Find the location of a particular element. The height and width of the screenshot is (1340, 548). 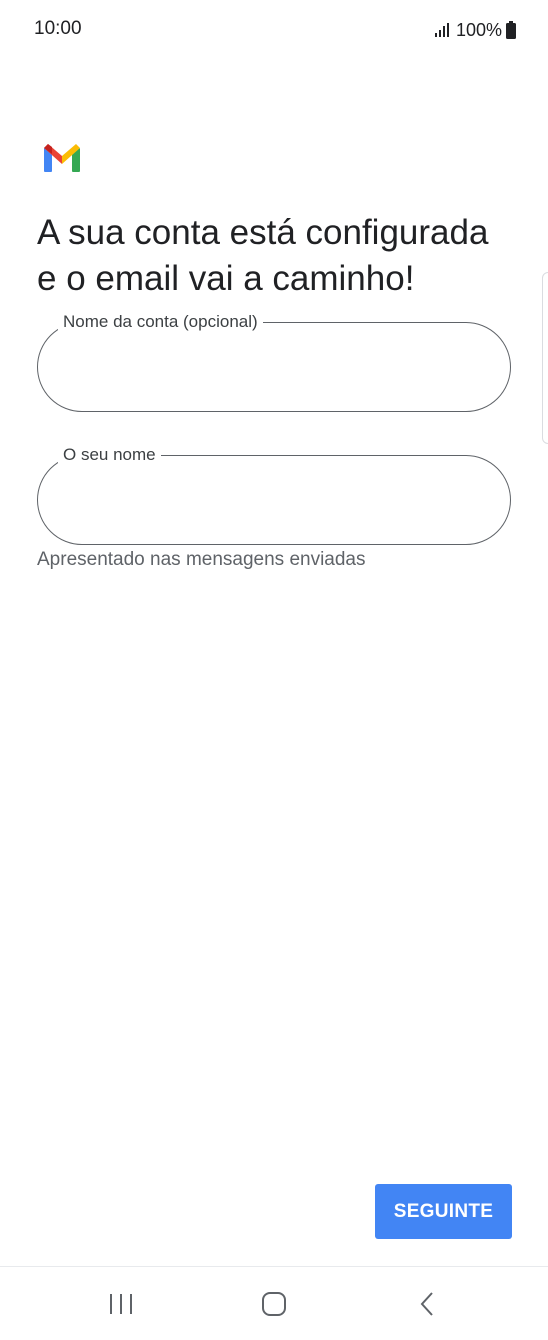

signal-icon is located at coordinates (441, 30).